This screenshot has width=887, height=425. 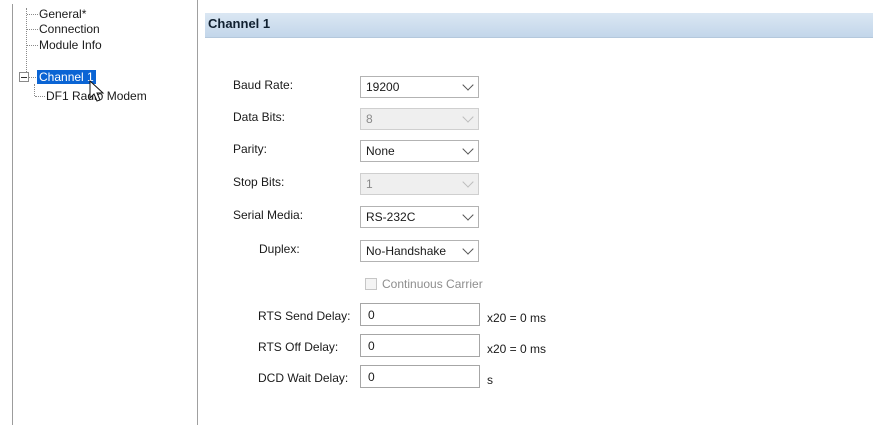 What do you see at coordinates (369, 184) in the screenshot?
I see `stop-bits-value: 1` at bounding box center [369, 184].